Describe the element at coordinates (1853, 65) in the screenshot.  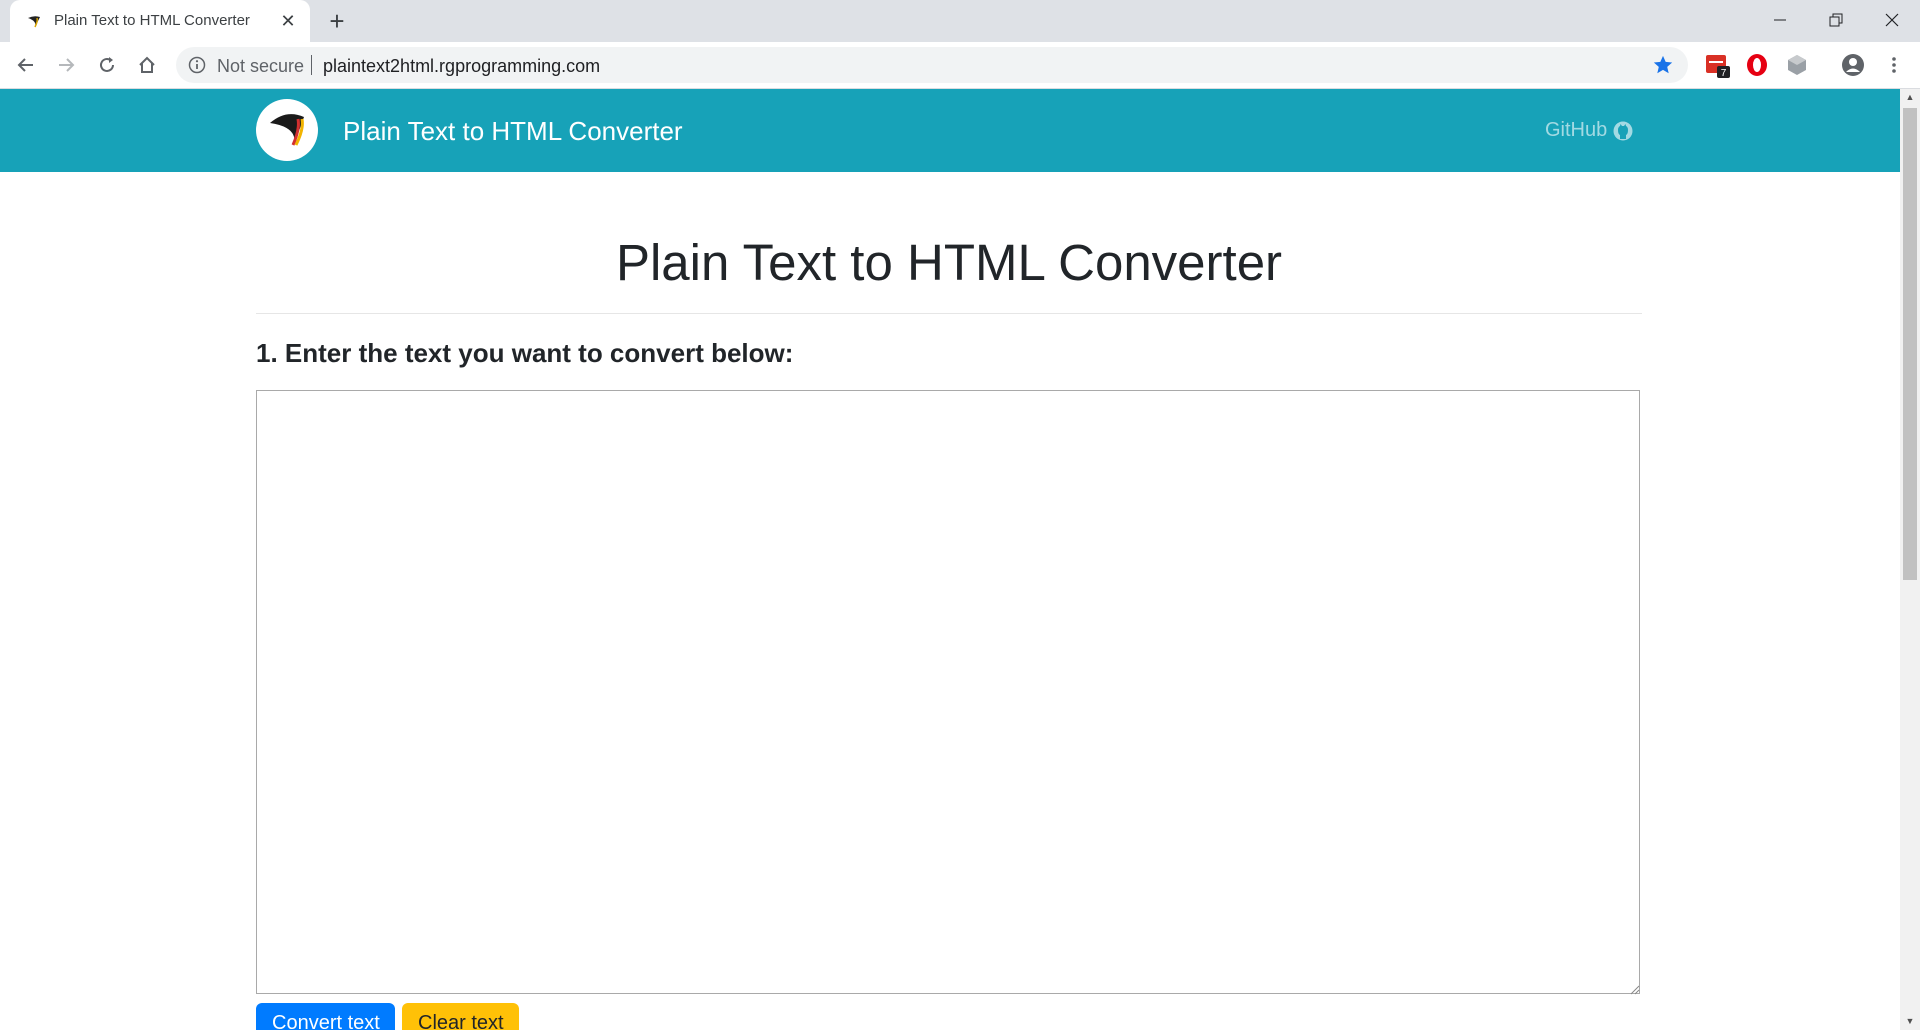
I see `profile-avatar-icon` at that location.